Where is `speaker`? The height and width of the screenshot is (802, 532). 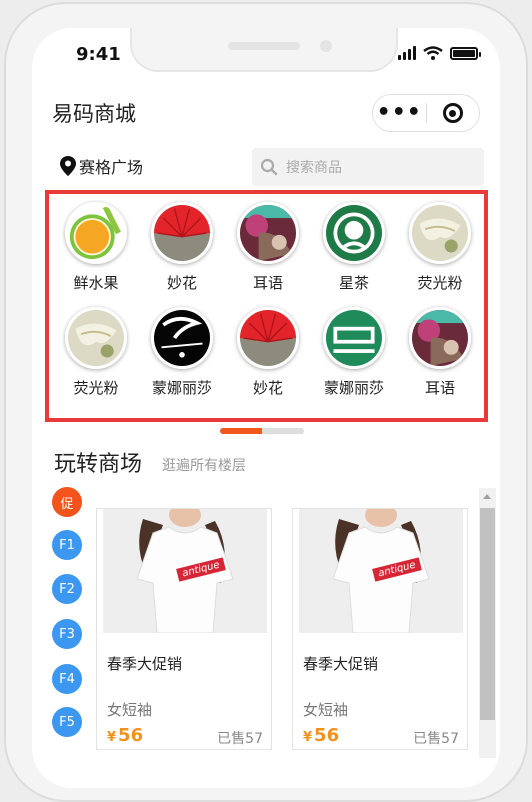
speaker is located at coordinates (264, 46).